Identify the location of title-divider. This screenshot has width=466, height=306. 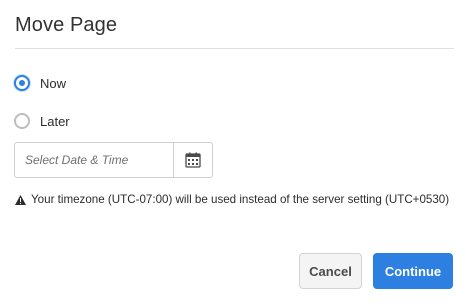
(234, 48).